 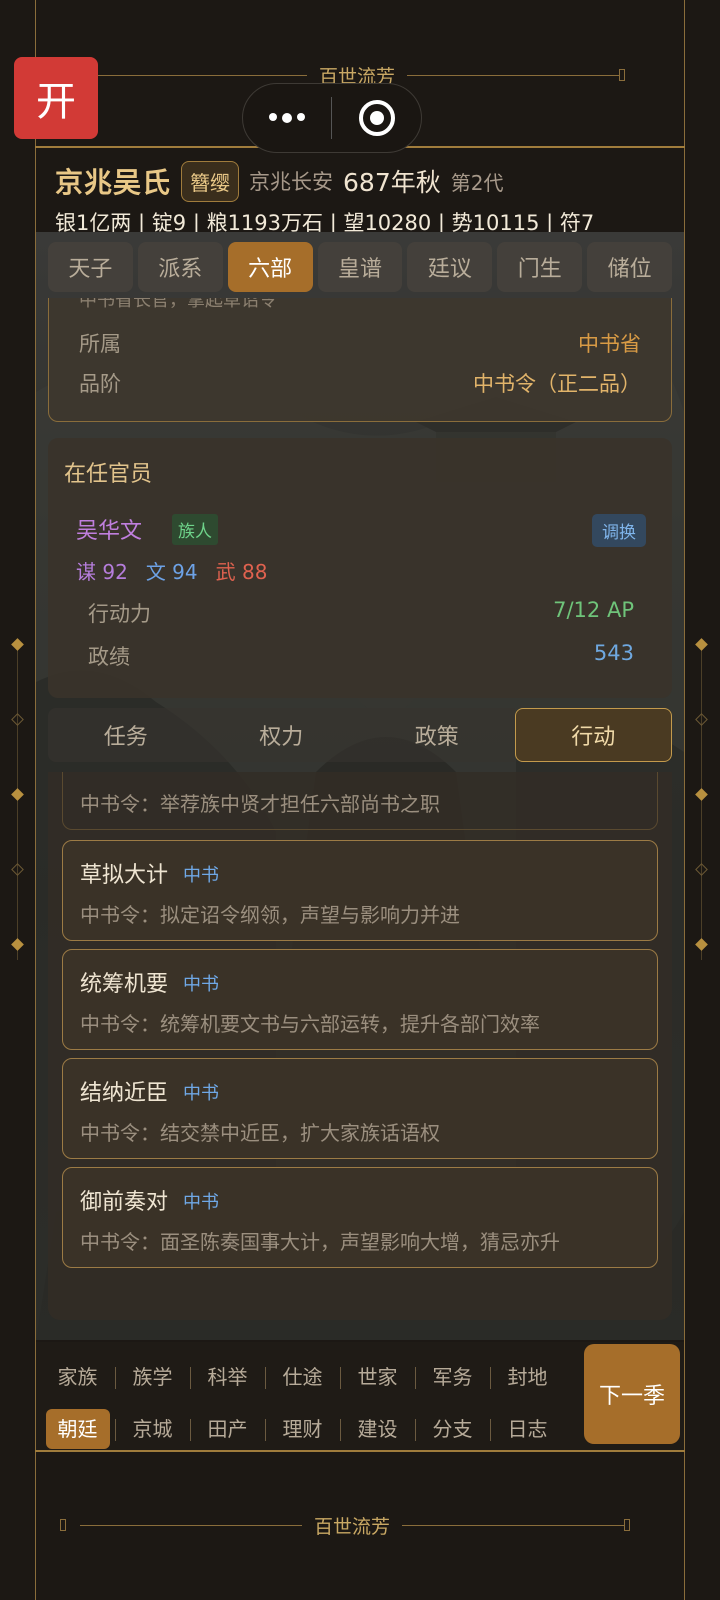 What do you see at coordinates (260, 804) in the screenshot?
I see `action-description: 中书令：举荐族中贤才担任六部尚书之职` at bounding box center [260, 804].